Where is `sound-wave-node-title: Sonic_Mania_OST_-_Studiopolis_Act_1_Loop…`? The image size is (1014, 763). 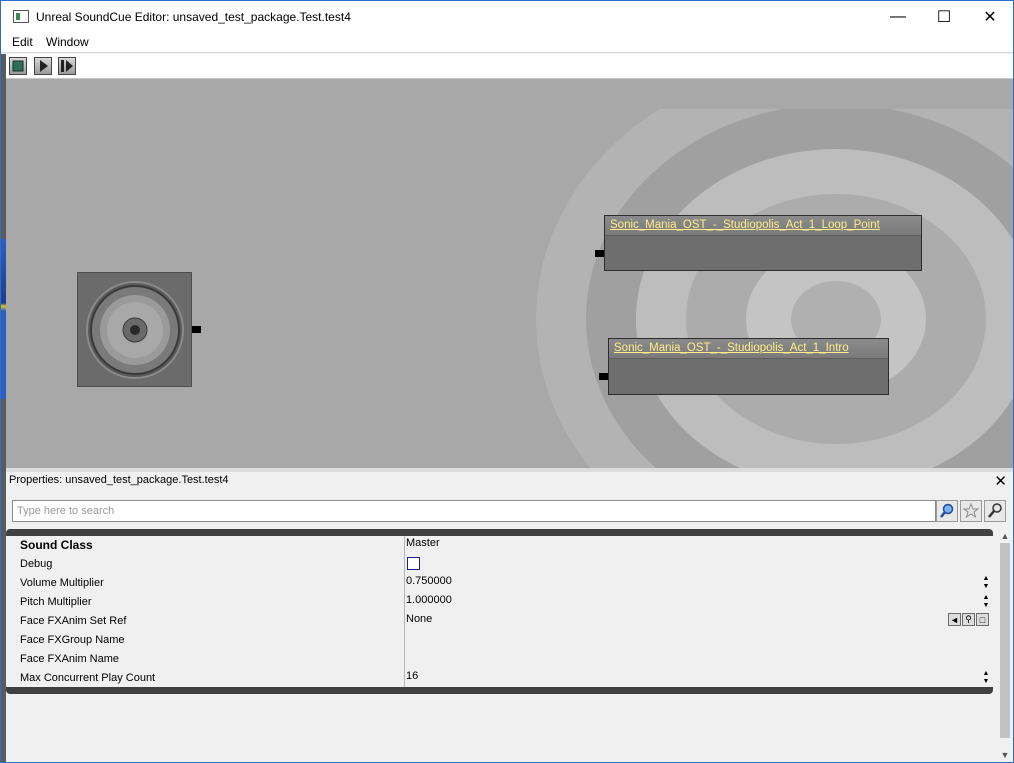 sound-wave-node-title: Sonic_Mania_OST_-_Studiopolis_Act_1_Loop… is located at coordinates (763, 226).